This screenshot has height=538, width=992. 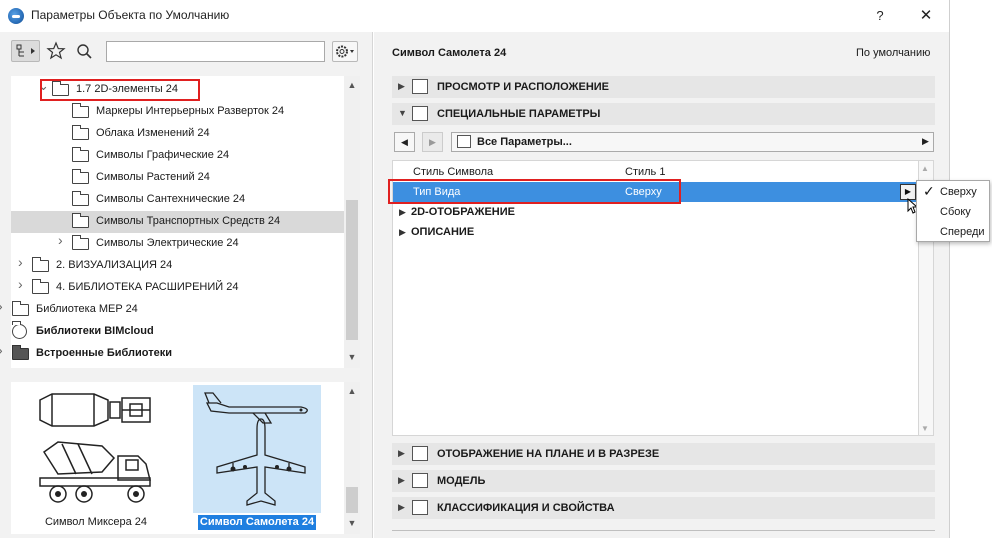 I want to click on tree-item: Маркеры Интерьерных Разверток 24, so click(x=177, y=112).